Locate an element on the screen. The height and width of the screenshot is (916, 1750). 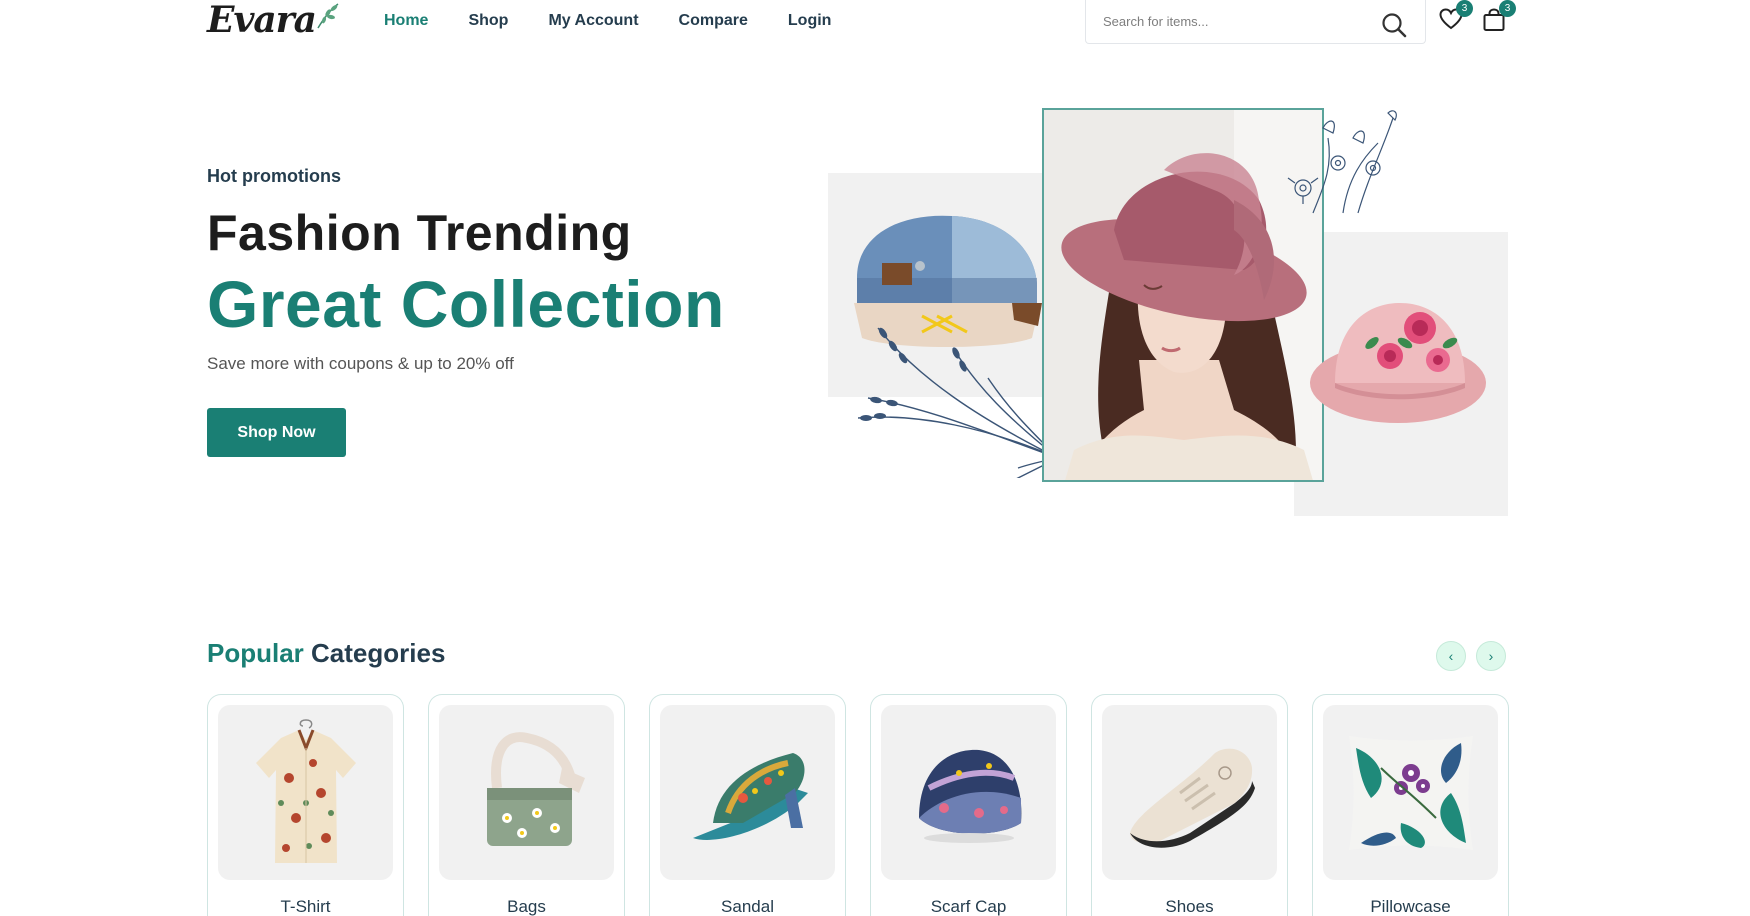
category-card-sandal: Sandal is located at coordinates (747, 805).